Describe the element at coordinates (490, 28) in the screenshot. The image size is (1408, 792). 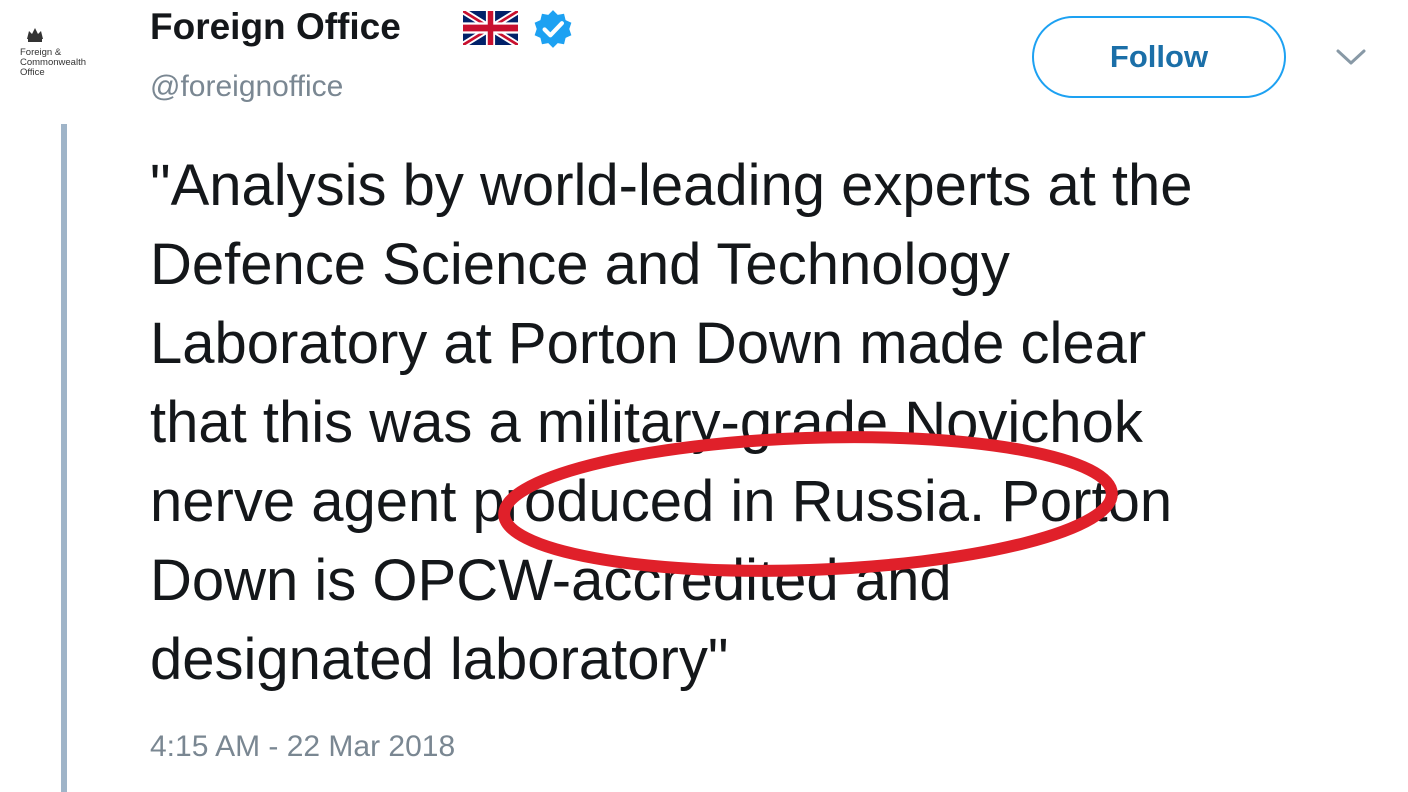
I see `uk-flag-icon` at that location.